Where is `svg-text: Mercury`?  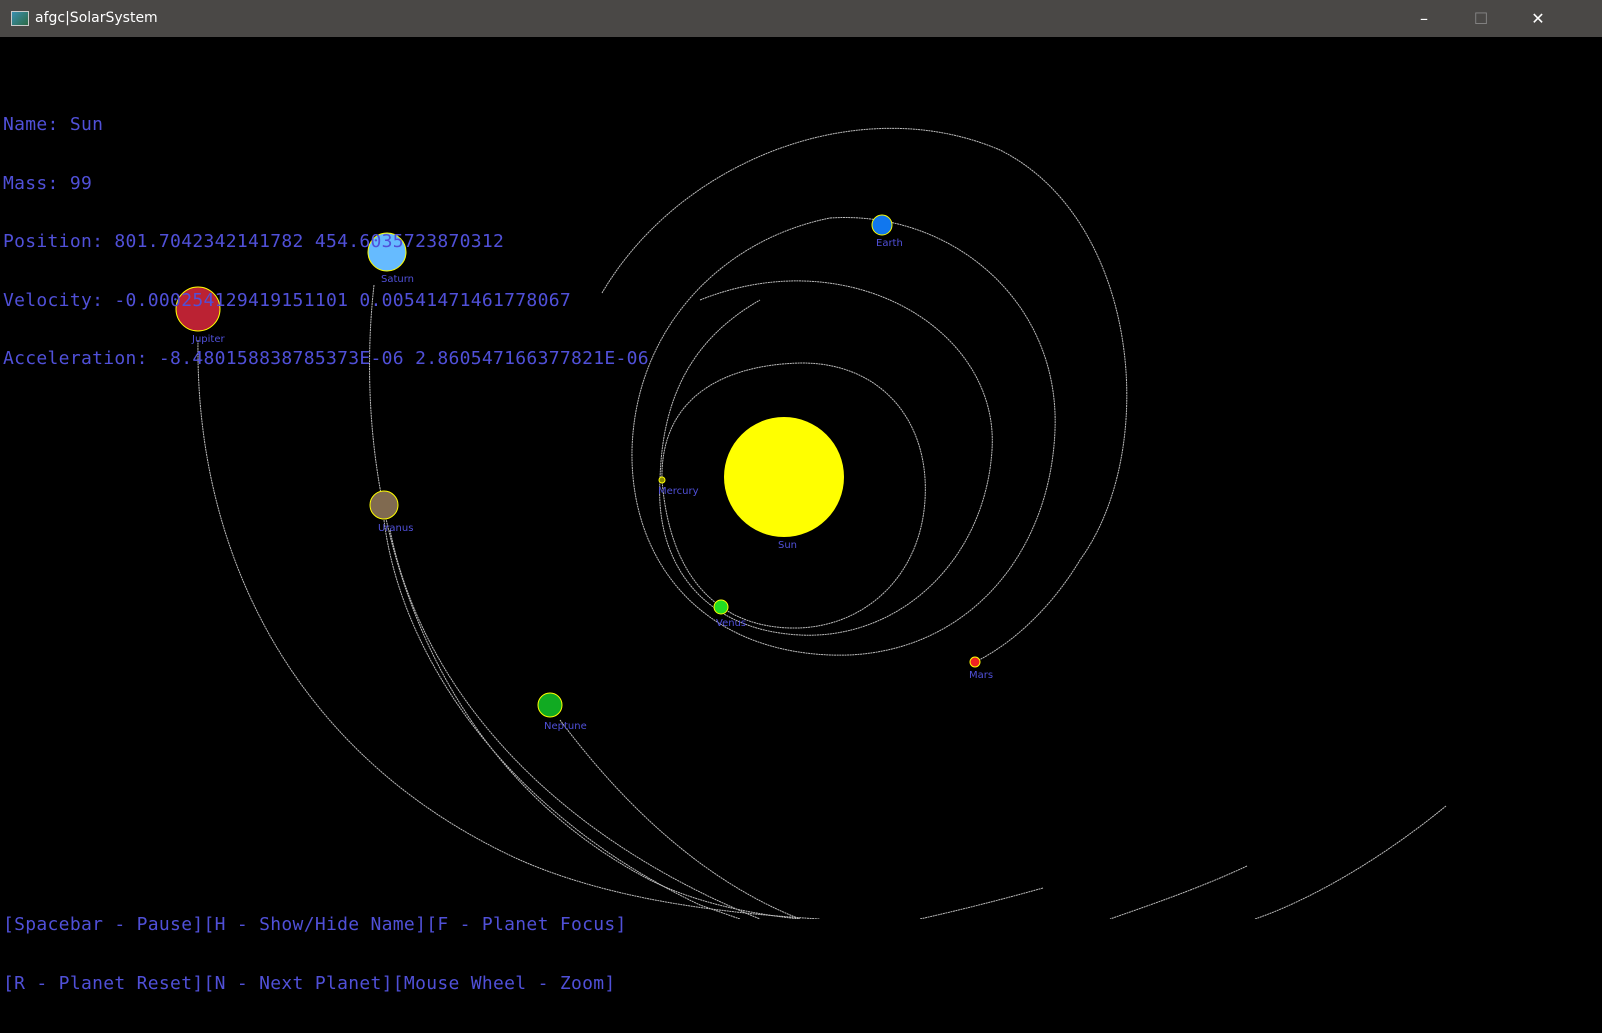
svg-text: Mercury is located at coordinates (678, 491).